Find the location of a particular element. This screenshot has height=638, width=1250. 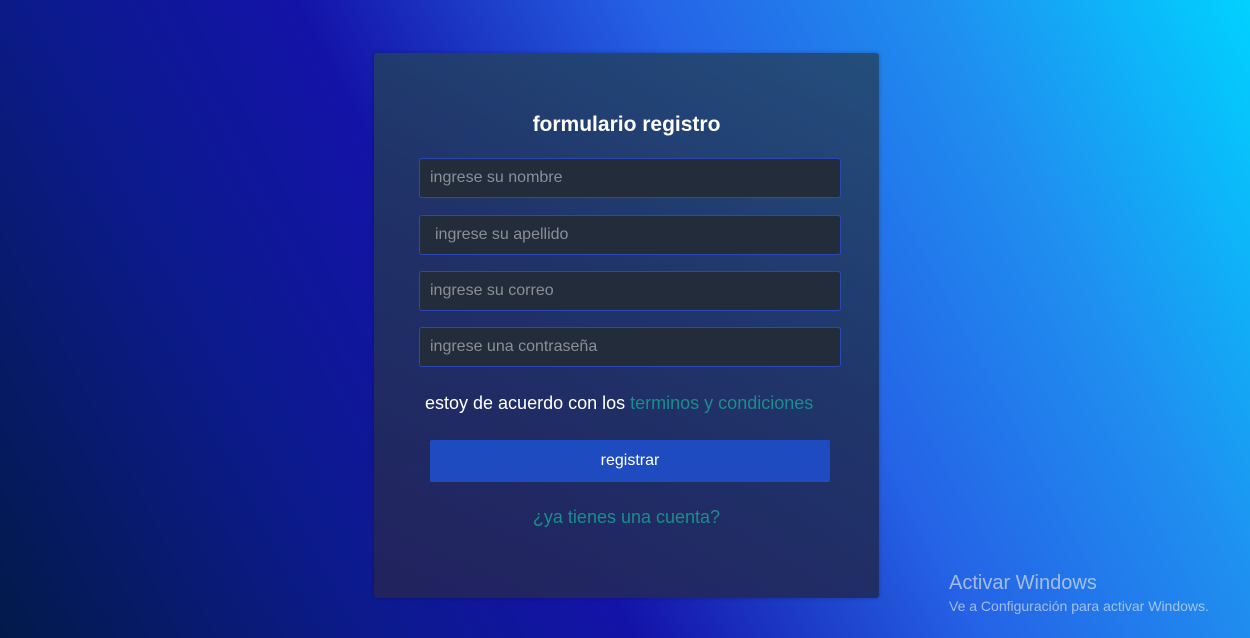

correo-input is located at coordinates (630, 291).